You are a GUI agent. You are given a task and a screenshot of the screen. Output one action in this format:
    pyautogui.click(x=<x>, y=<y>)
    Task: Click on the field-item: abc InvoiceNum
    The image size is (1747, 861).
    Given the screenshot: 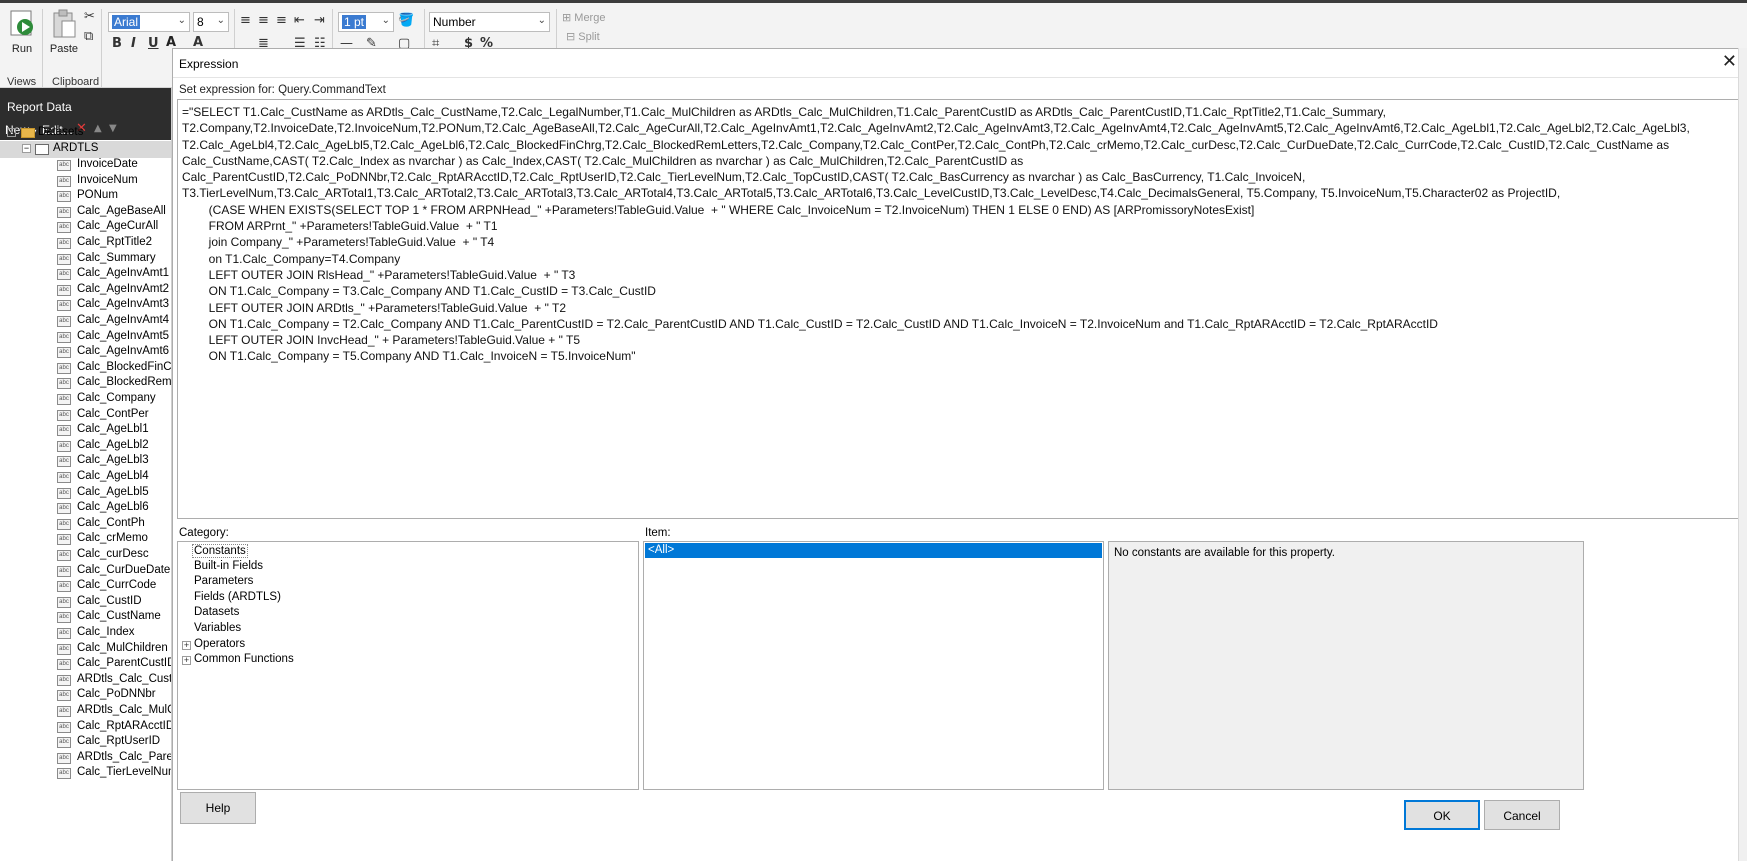 What is the action you would take?
    pyautogui.click(x=85, y=181)
    